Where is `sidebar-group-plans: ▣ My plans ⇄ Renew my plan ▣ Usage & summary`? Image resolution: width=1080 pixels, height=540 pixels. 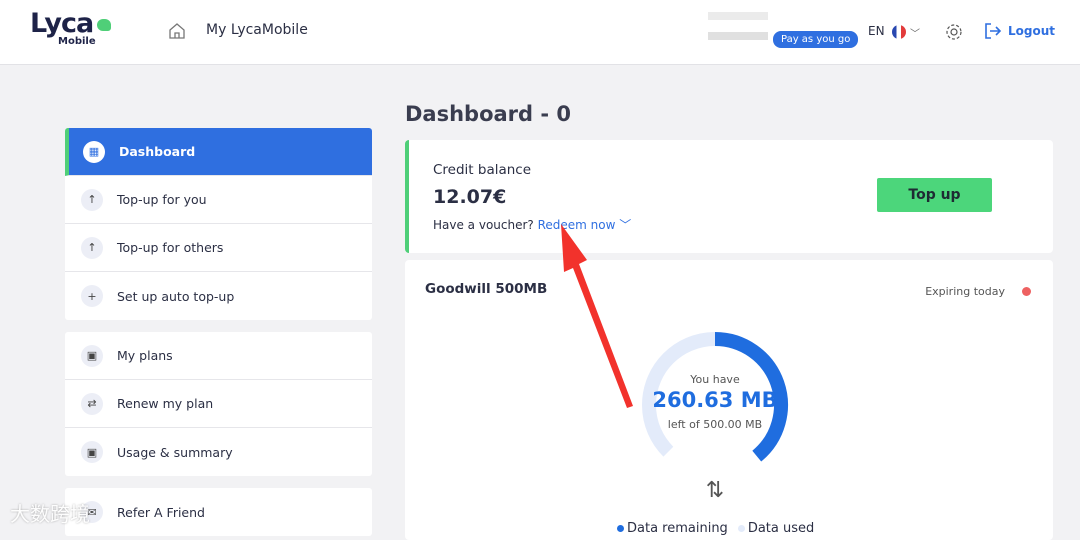
sidebar-group-plans: ▣ My plans ⇄ Renew my plan ▣ Usage & summary is located at coordinates (218, 404).